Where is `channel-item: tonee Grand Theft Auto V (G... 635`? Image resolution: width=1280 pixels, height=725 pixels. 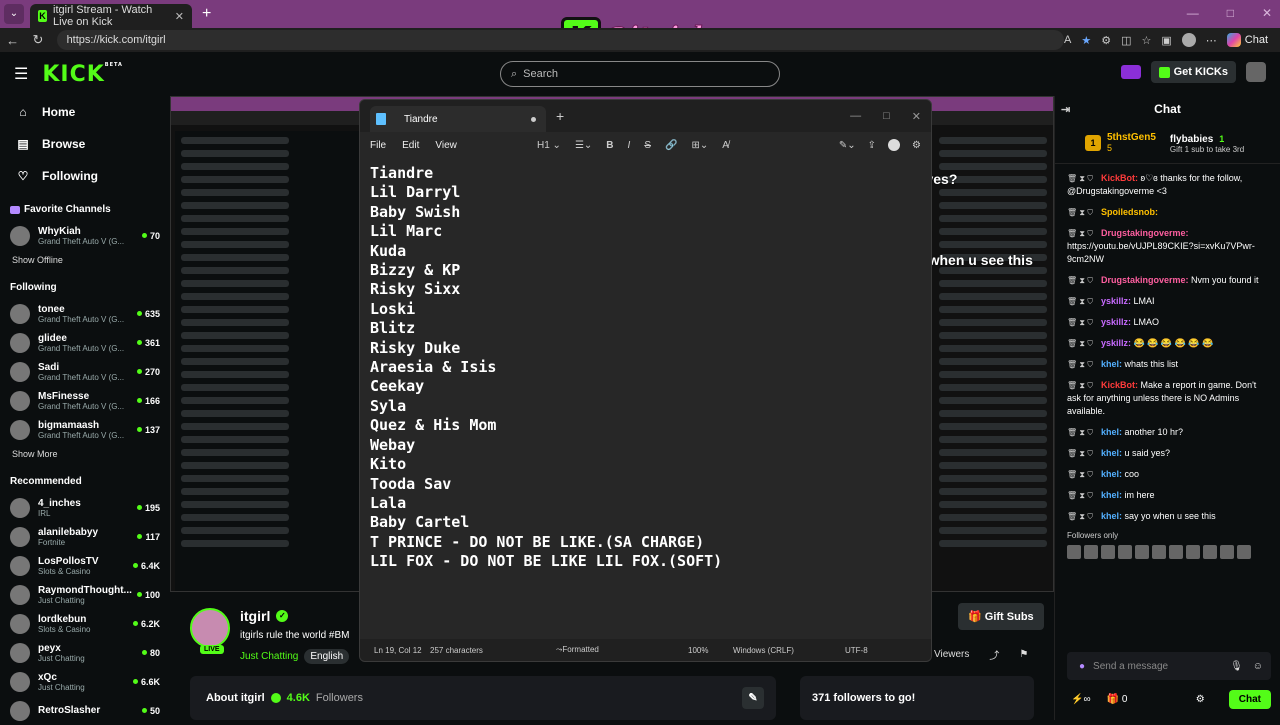 channel-item: tonee Grand Theft Auto V (G... 635 is located at coordinates (85, 313).